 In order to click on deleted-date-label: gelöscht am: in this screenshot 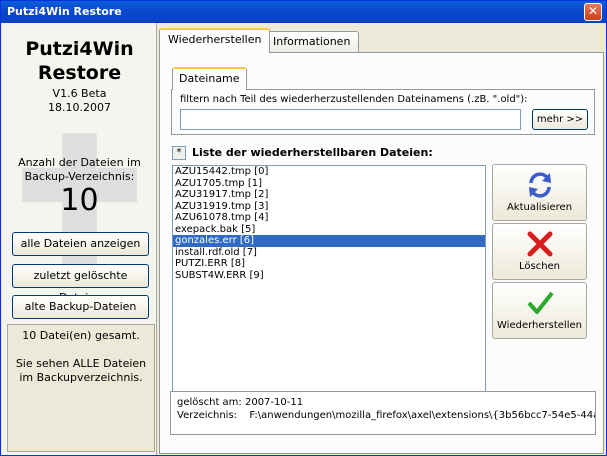, I will do `click(209, 402)`.